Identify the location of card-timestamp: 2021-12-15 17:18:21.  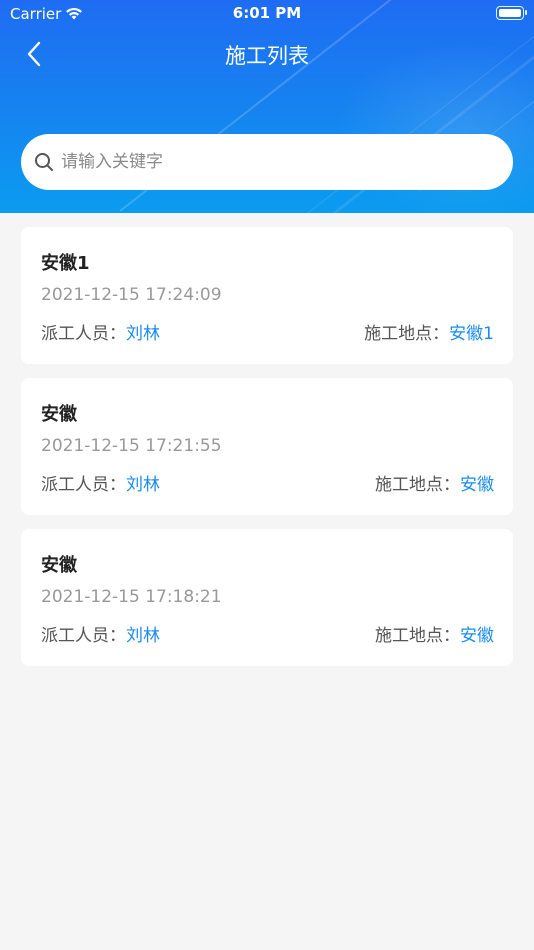
(131, 597).